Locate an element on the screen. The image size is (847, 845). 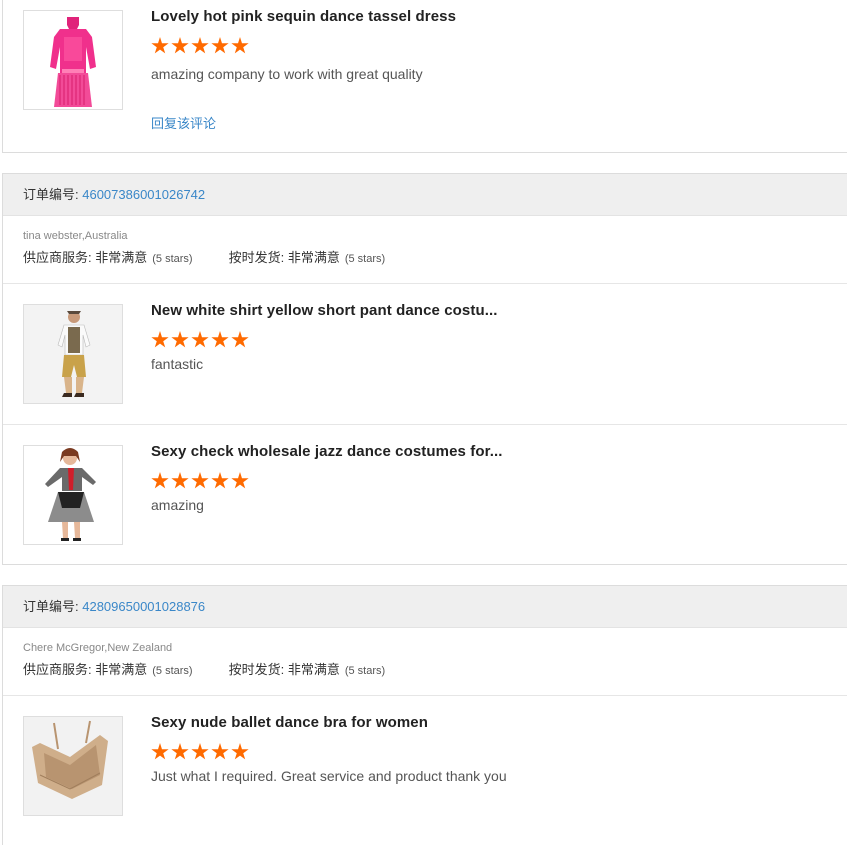
order-header: 订单编号: 46007386001026742 is located at coordinates (425, 195).